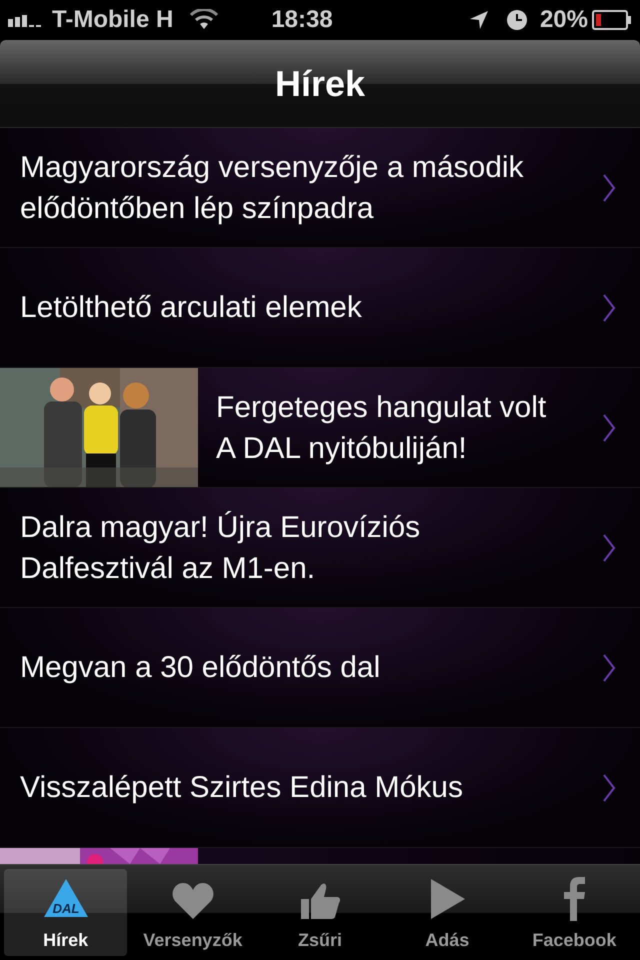 Image resolution: width=640 pixels, height=960 pixels. I want to click on tab-button: Versenyzők, so click(192, 912).